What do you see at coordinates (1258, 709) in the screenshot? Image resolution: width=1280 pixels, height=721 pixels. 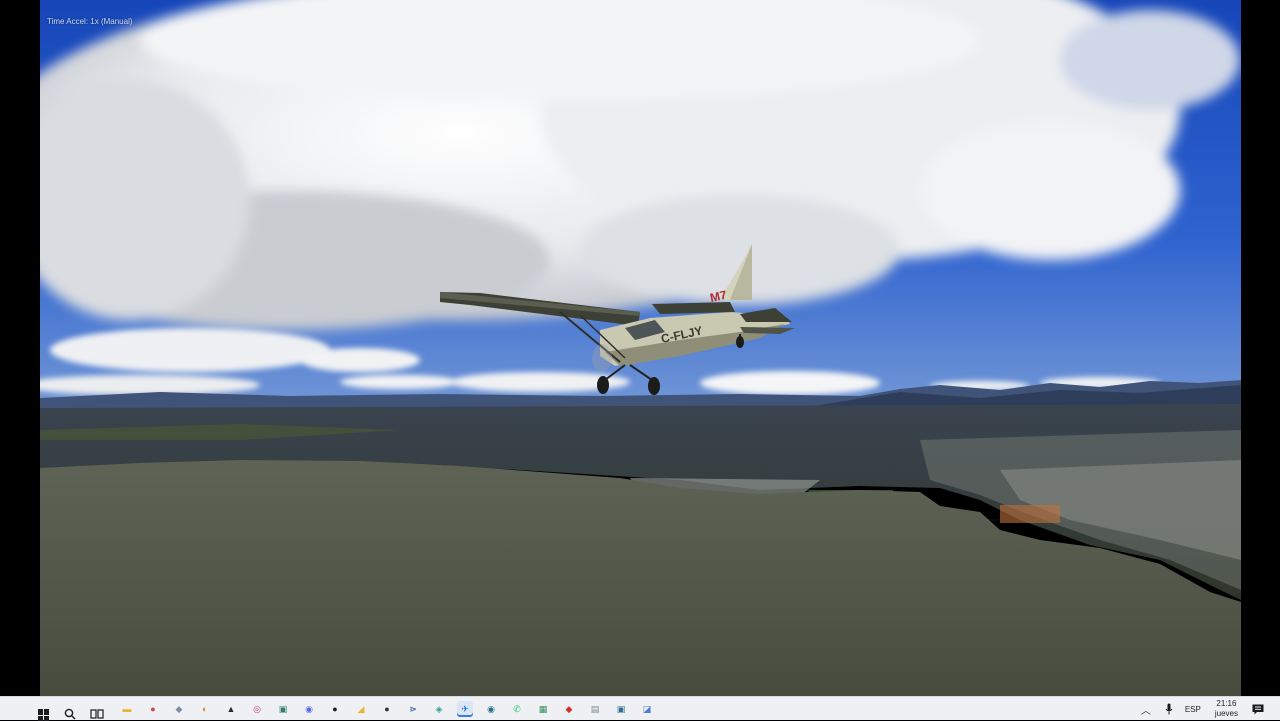 I see `notifications-icon` at bounding box center [1258, 709].